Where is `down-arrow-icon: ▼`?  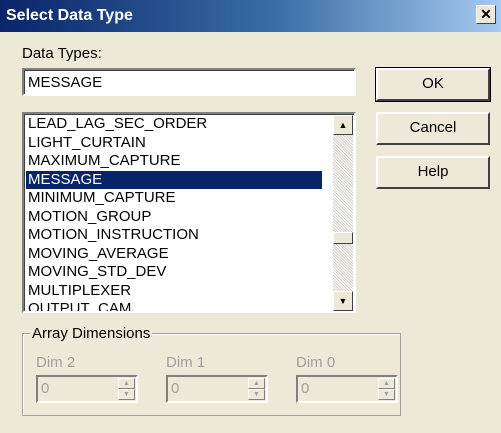 down-arrow-icon: ▼ is located at coordinates (343, 301).